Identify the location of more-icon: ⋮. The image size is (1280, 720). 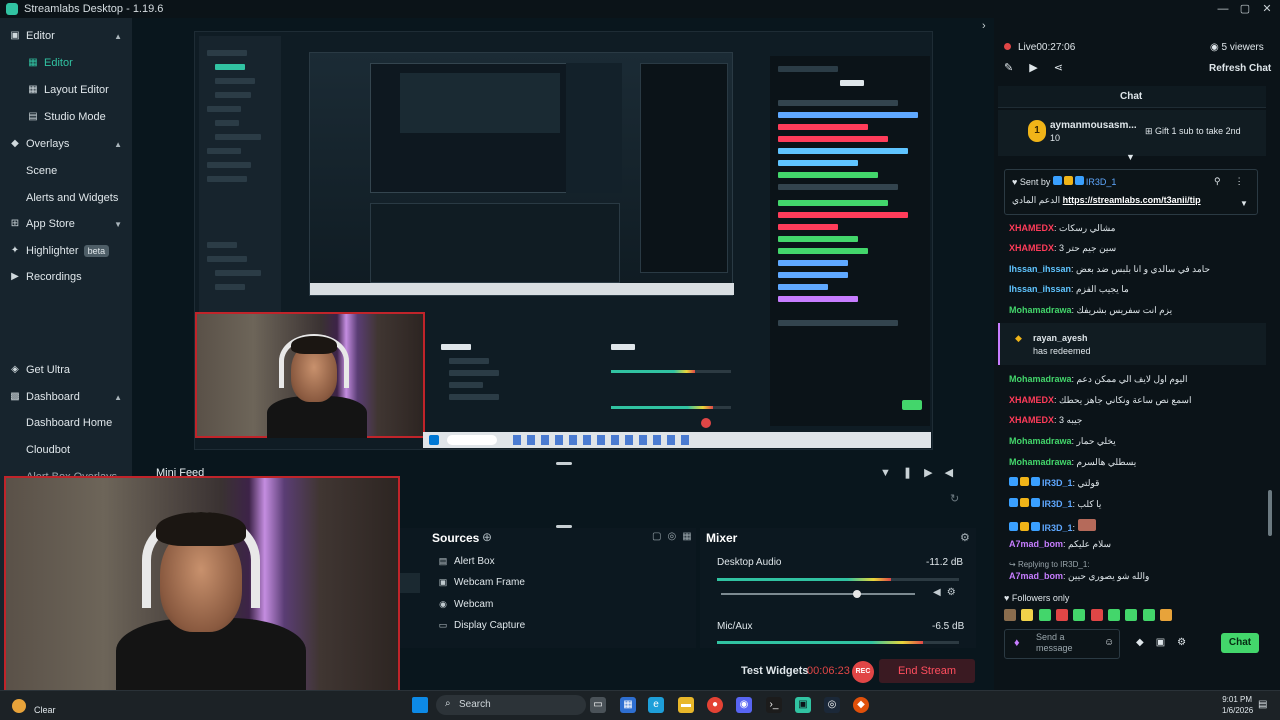
(1246, 181).